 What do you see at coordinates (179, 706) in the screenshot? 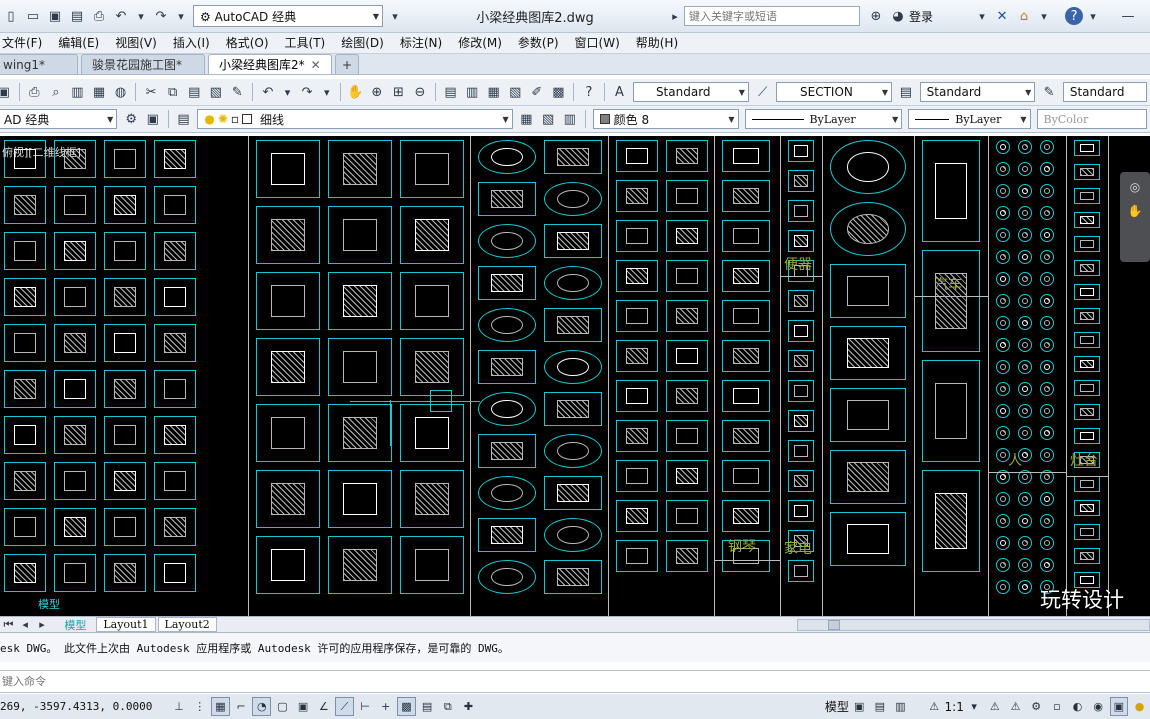
I see `infer-constraints-icon: ⊥` at bounding box center [179, 706].